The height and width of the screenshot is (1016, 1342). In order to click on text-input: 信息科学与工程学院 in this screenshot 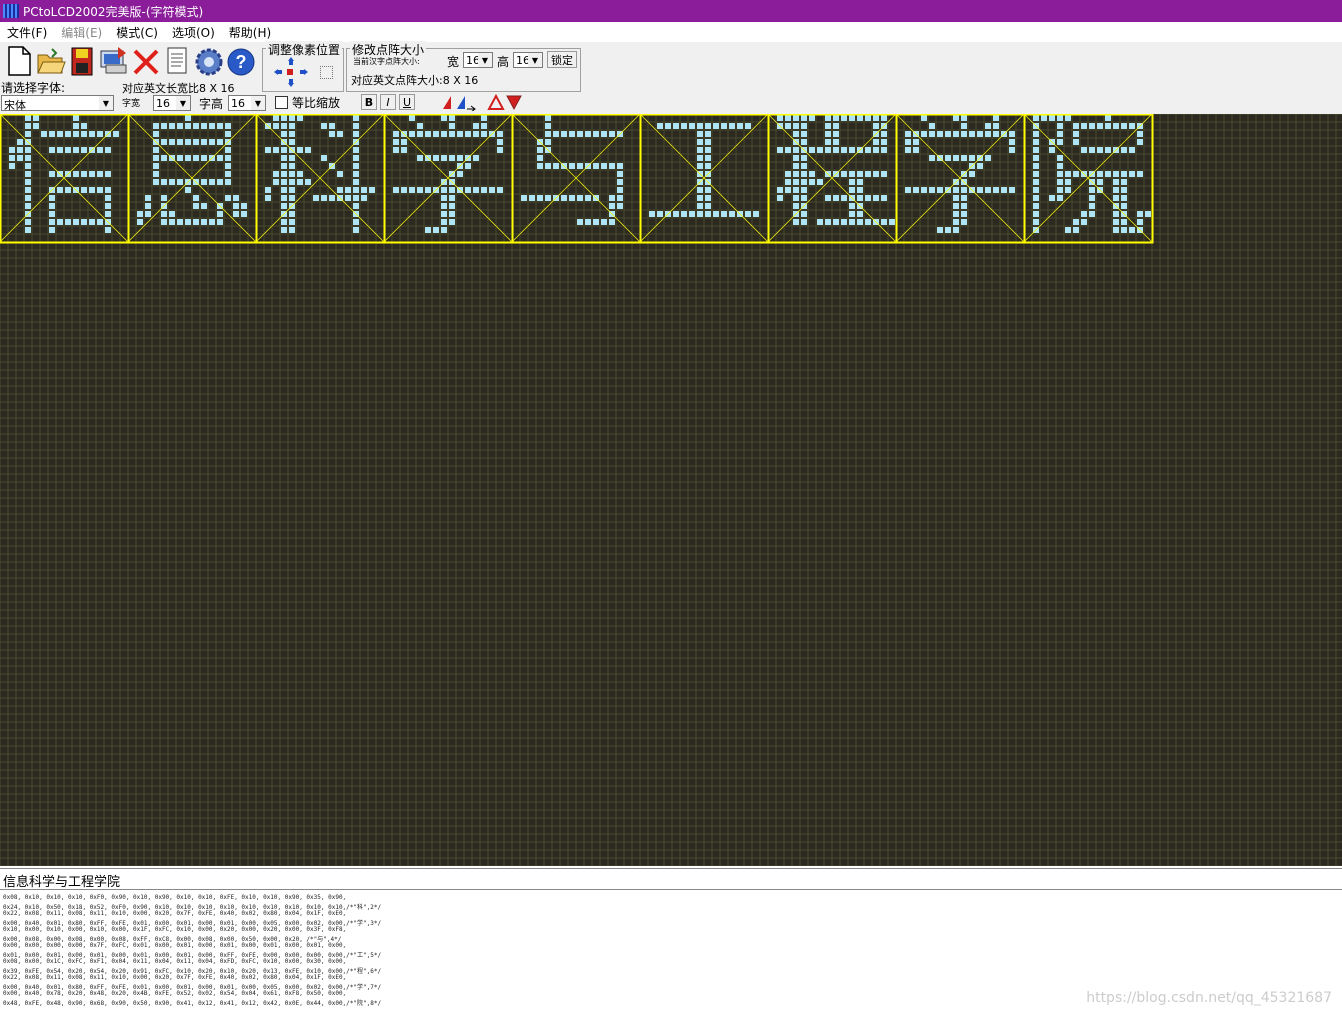, I will do `click(671, 879)`.